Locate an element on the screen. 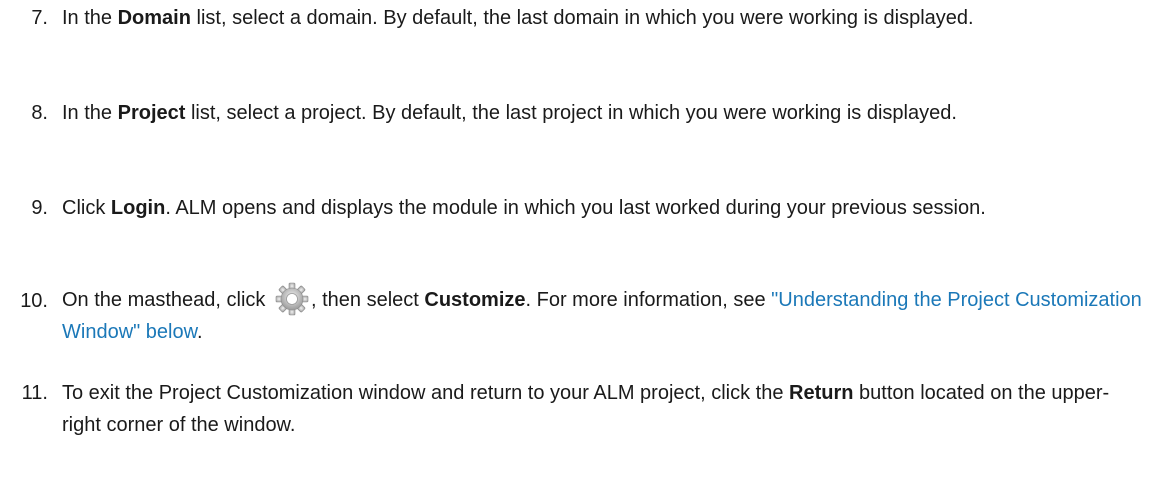  step-number: 11. is located at coordinates (34, 393).